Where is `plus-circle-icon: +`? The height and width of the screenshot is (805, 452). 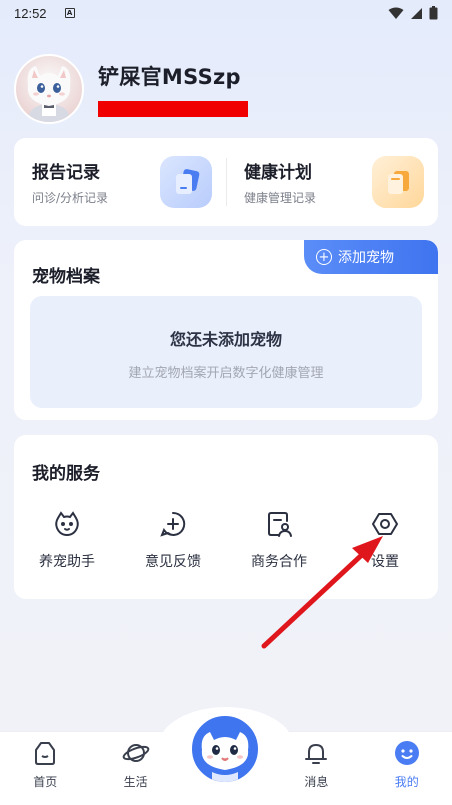
plus-circle-icon: + is located at coordinates (324, 257).